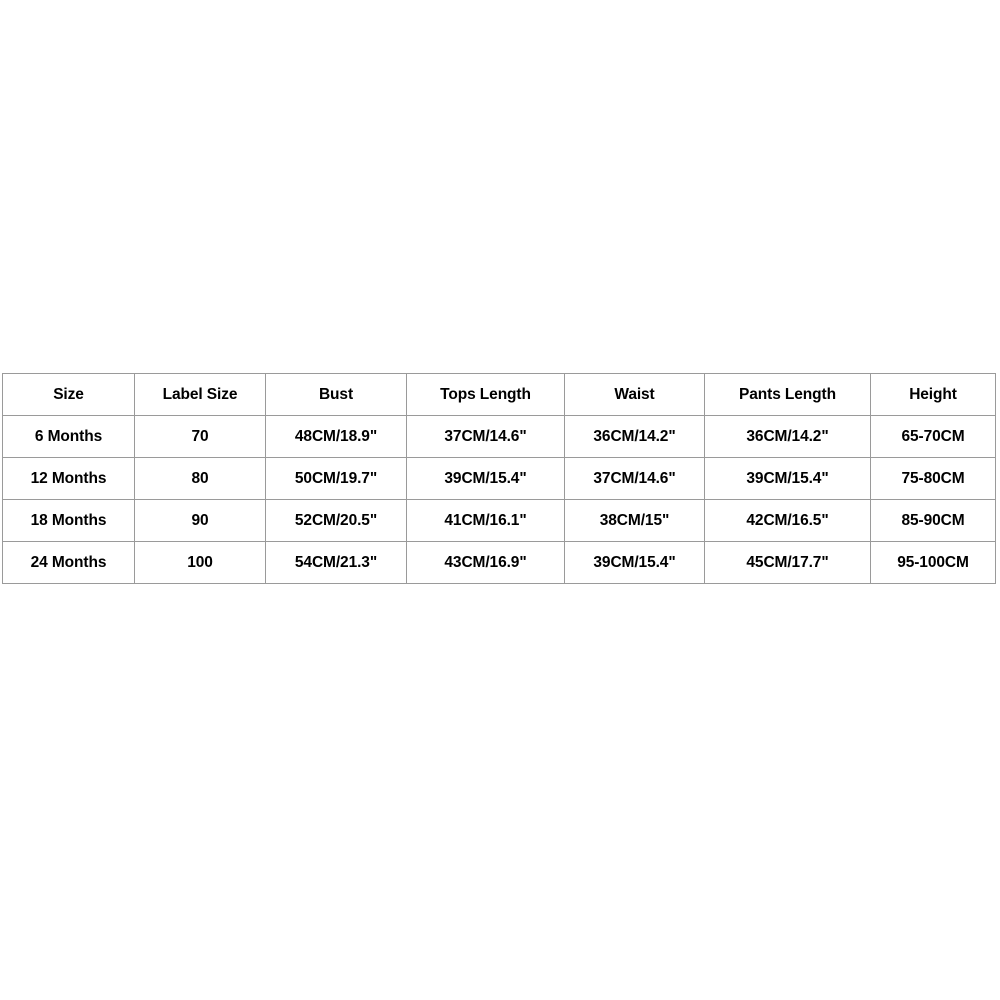 The height and width of the screenshot is (1000, 1000). I want to click on column-header-size: Size, so click(68, 394).